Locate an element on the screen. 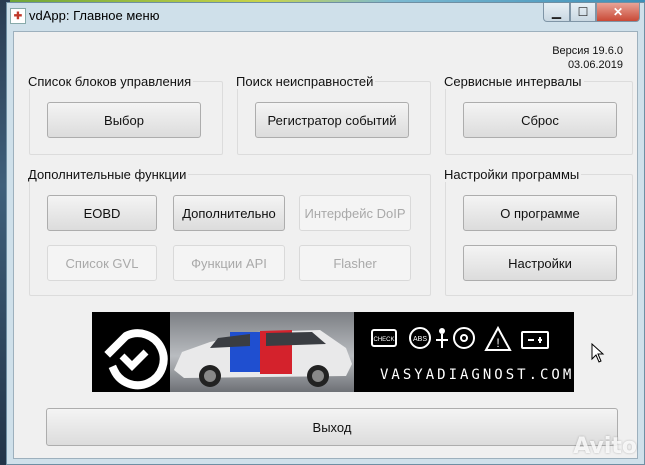 The image size is (645, 465). settings-button: Настройки is located at coordinates (540, 263).